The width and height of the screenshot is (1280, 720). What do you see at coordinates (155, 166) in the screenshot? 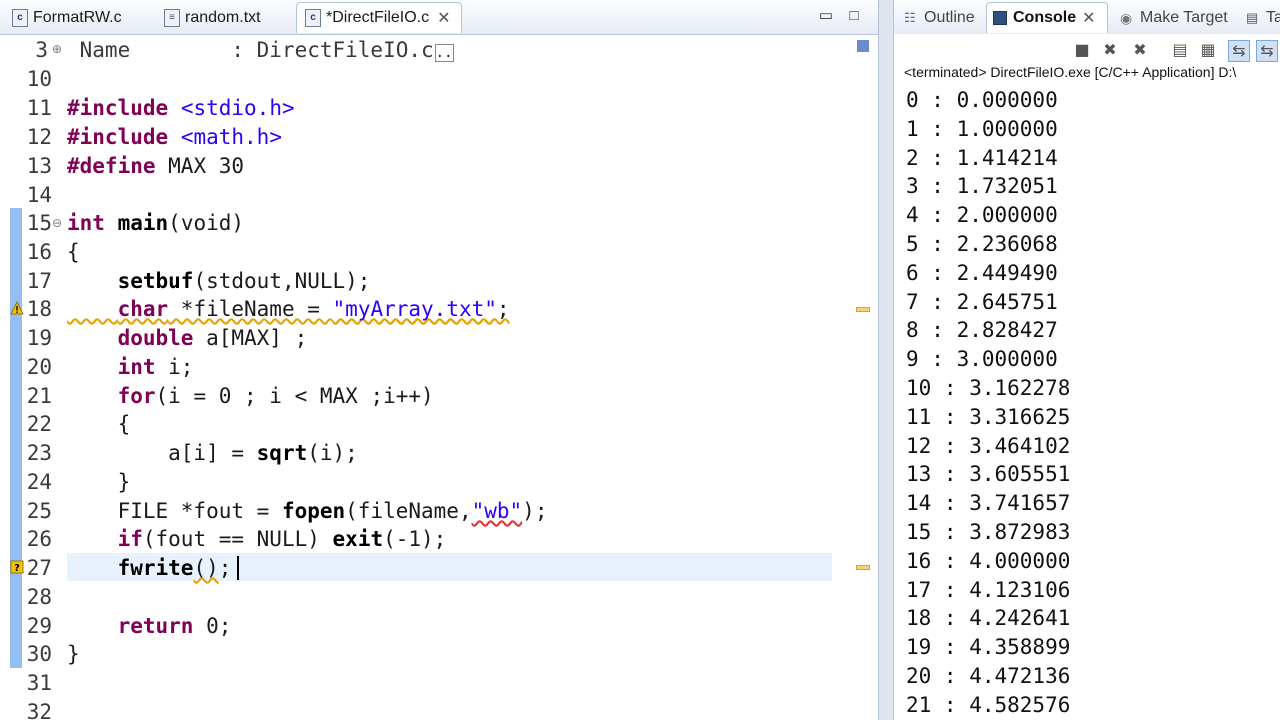
I see `code-line: #define MAX 30` at bounding box center [155, 166].